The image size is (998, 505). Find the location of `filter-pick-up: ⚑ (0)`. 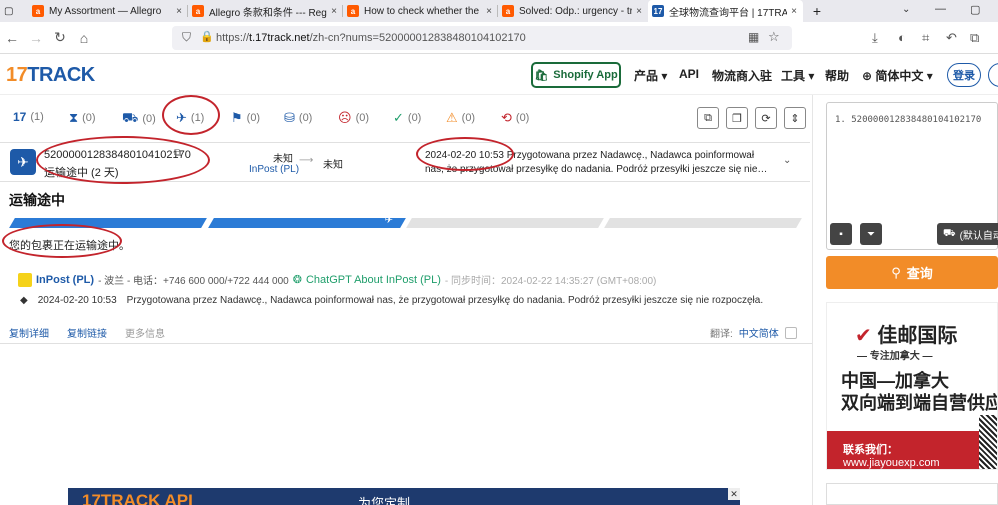

filter-pick-up: ⚑ (0) is located at coordinates (245, 118).